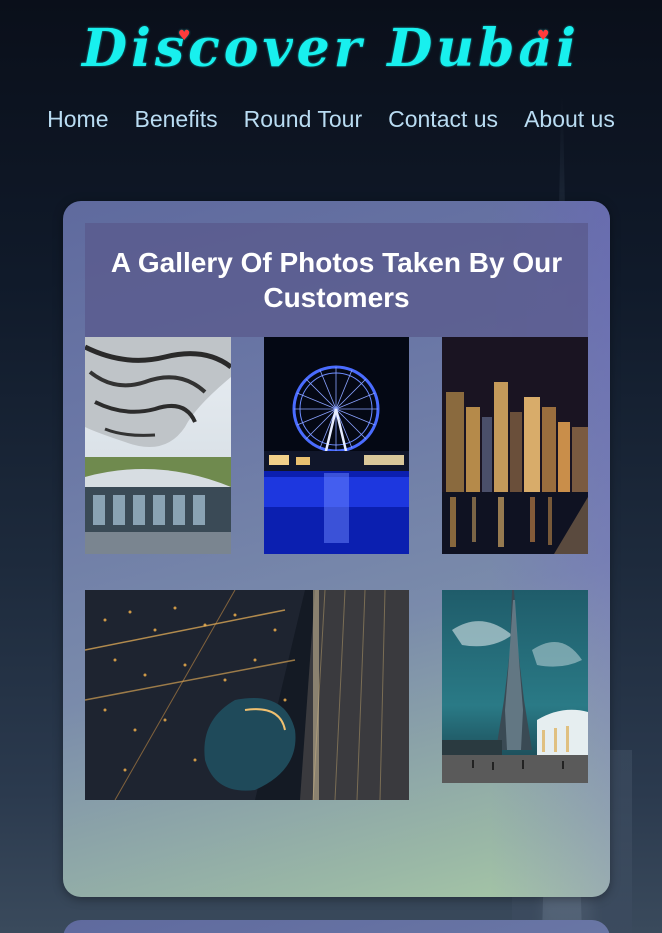  Describe the element at coordinates (247, 695) in the screenshot. I see `downtown-dubai-aerial-photo` at that location.